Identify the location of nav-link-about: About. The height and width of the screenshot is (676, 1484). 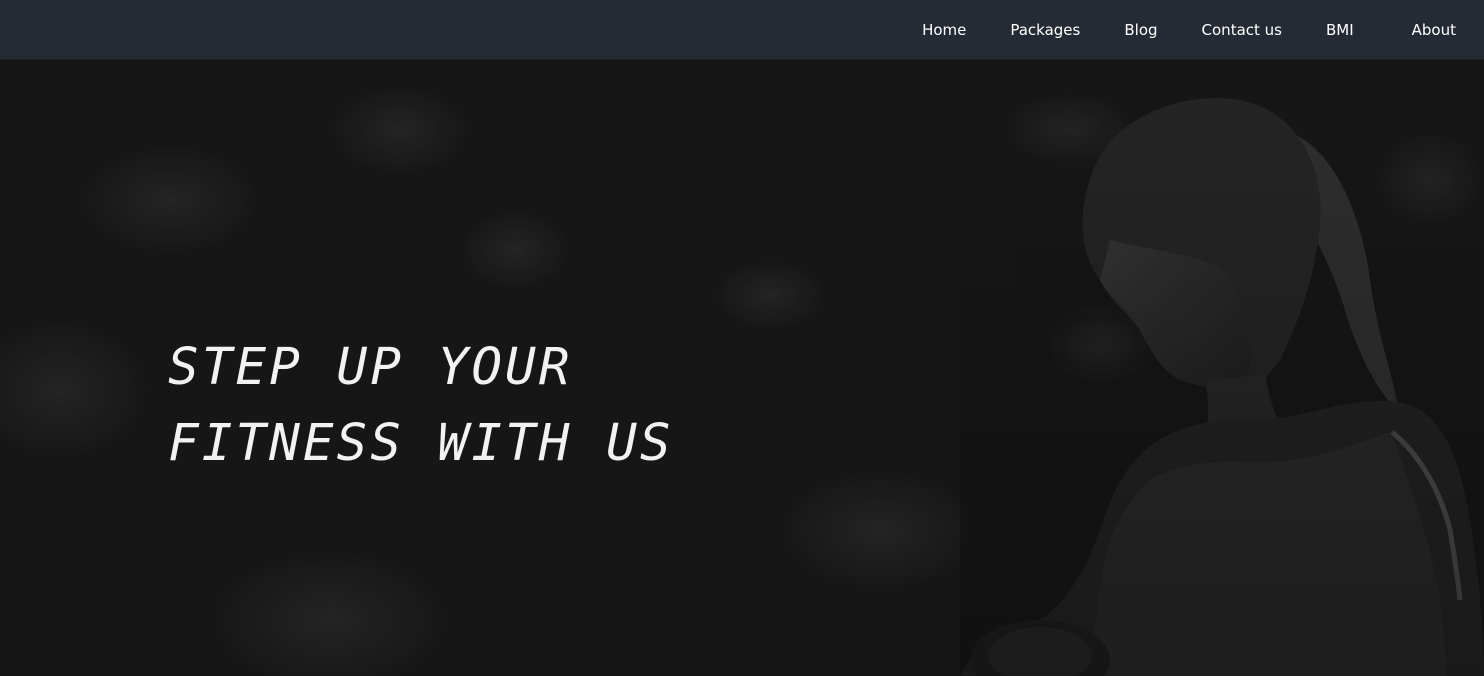
(1430, 30).